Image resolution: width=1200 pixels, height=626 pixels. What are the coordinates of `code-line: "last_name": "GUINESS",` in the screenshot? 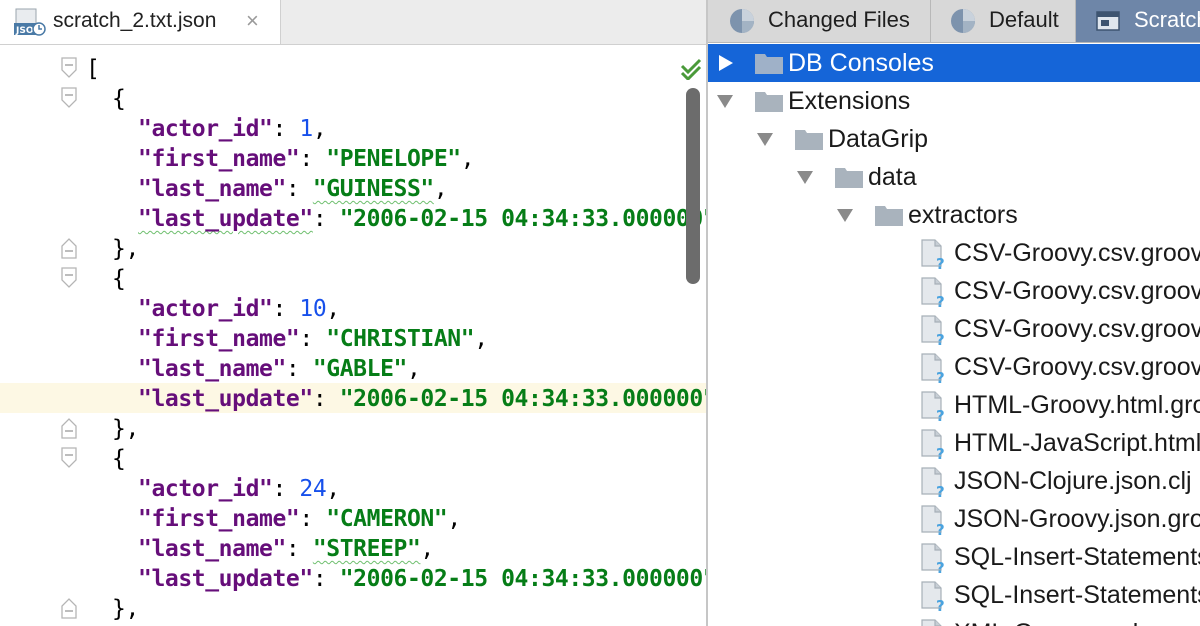 It's located at (353, 188).